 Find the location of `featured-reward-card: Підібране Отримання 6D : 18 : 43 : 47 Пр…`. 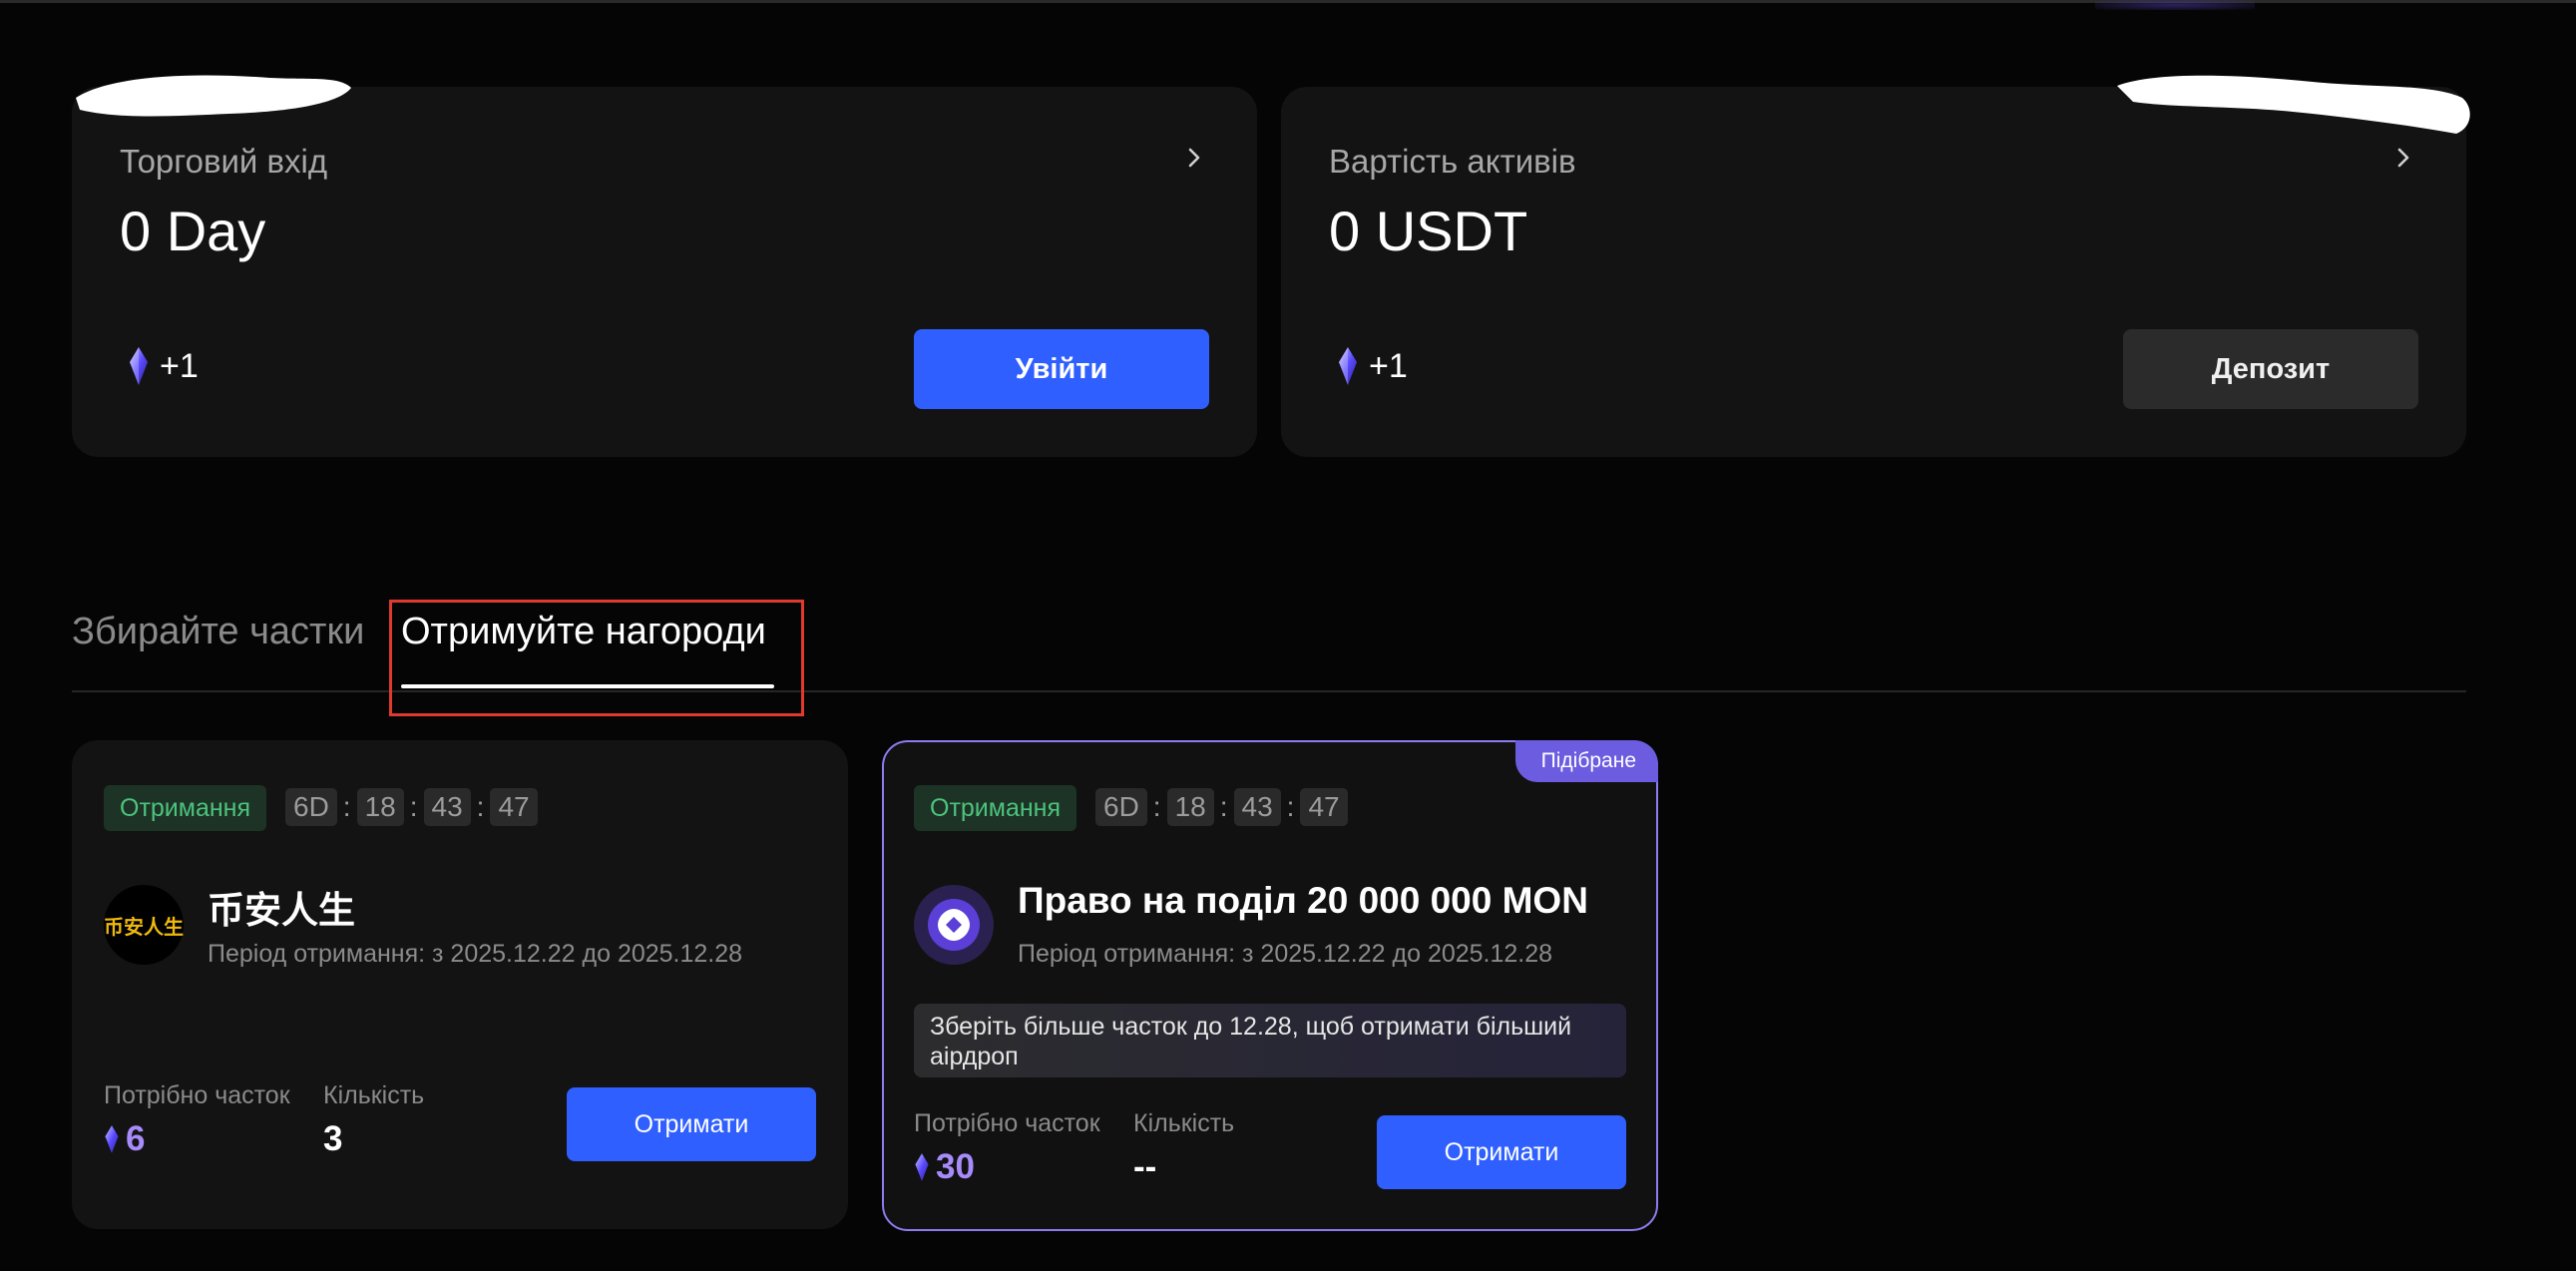

featured-reward-card: Підібране Отримання 6D : 18 : 43 : 47 Пр… is located at coordinates (1270, 986).